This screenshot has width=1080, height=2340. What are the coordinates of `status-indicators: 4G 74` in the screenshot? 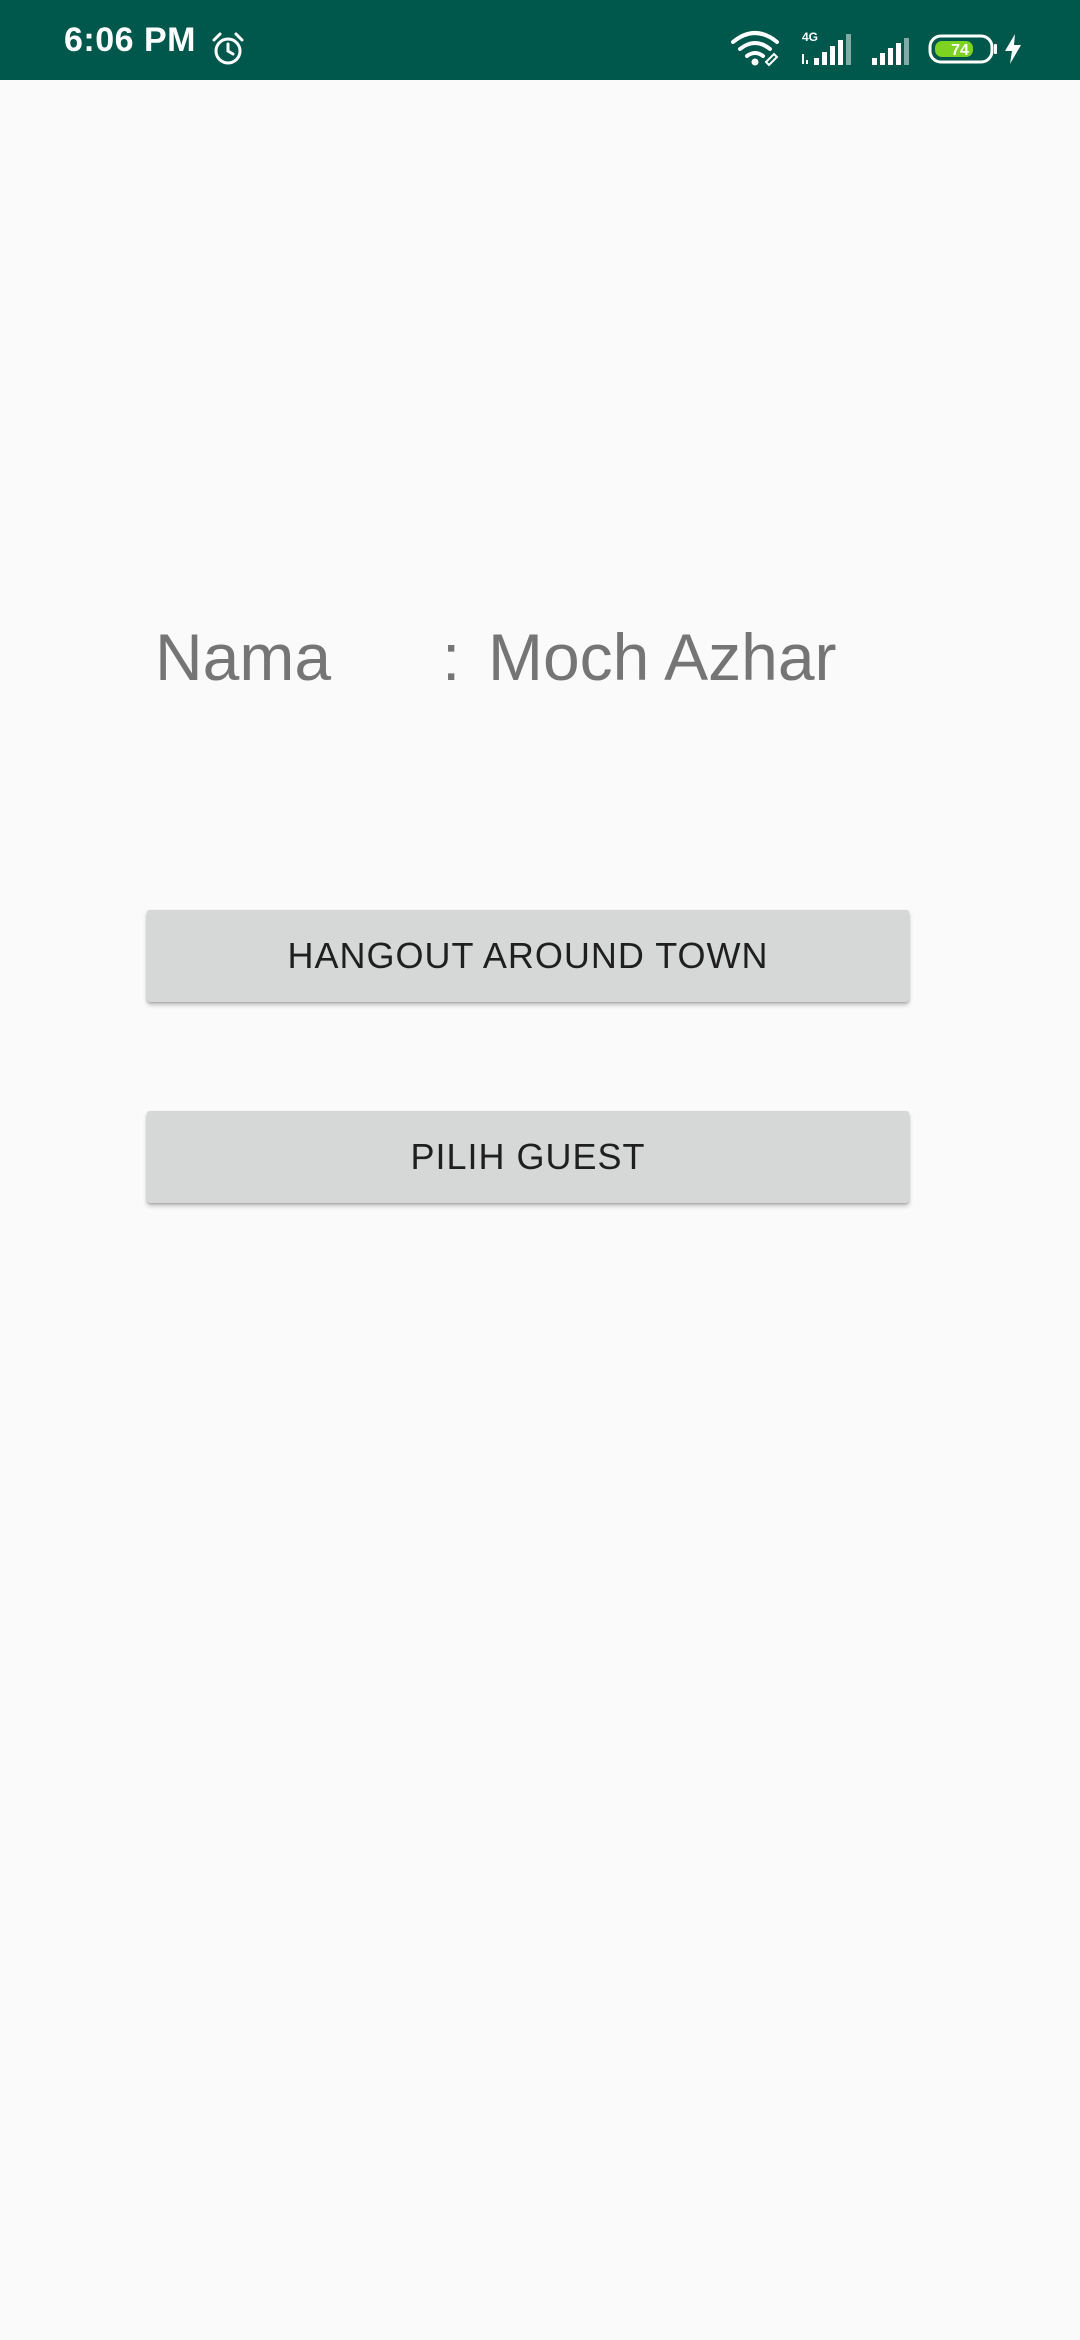 It's located at (890, 40).